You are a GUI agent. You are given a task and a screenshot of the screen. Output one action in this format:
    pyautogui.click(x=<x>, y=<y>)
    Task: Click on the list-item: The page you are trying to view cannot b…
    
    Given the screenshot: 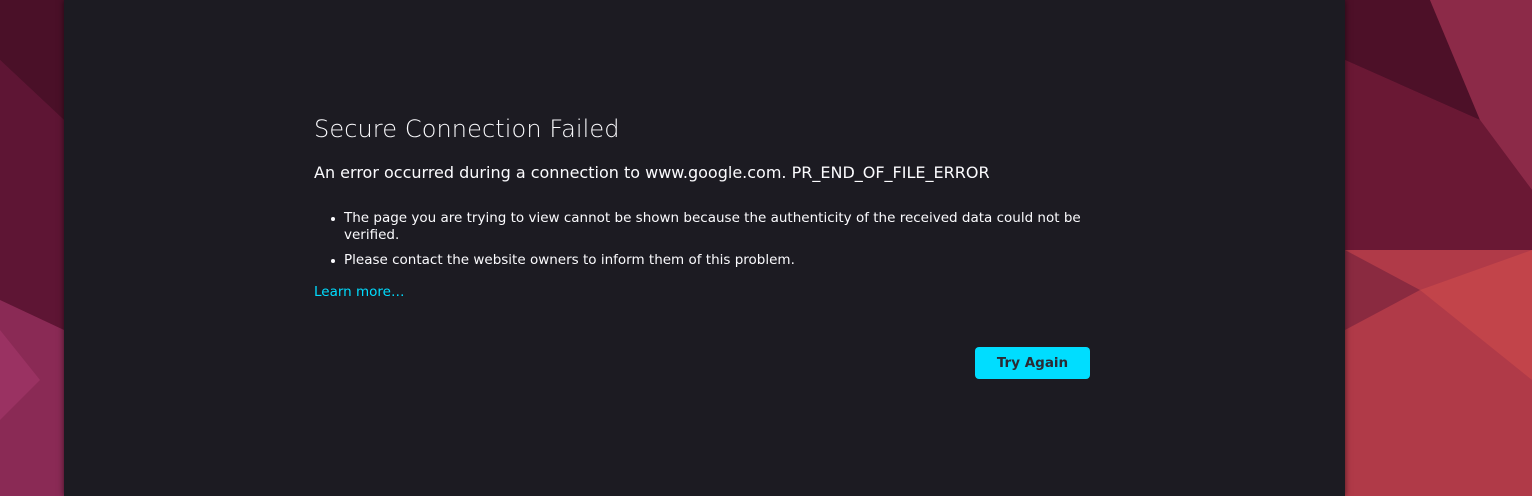 What is the action you would take?
    pyautogui.click(x=710, y=227)
    